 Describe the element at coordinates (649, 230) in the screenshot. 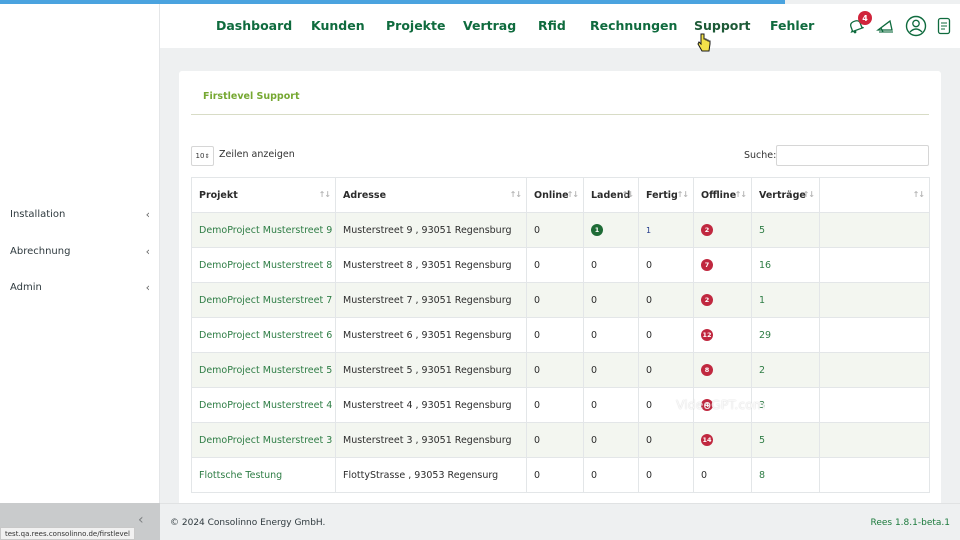

I see `fertig-cell: 1` at that location.